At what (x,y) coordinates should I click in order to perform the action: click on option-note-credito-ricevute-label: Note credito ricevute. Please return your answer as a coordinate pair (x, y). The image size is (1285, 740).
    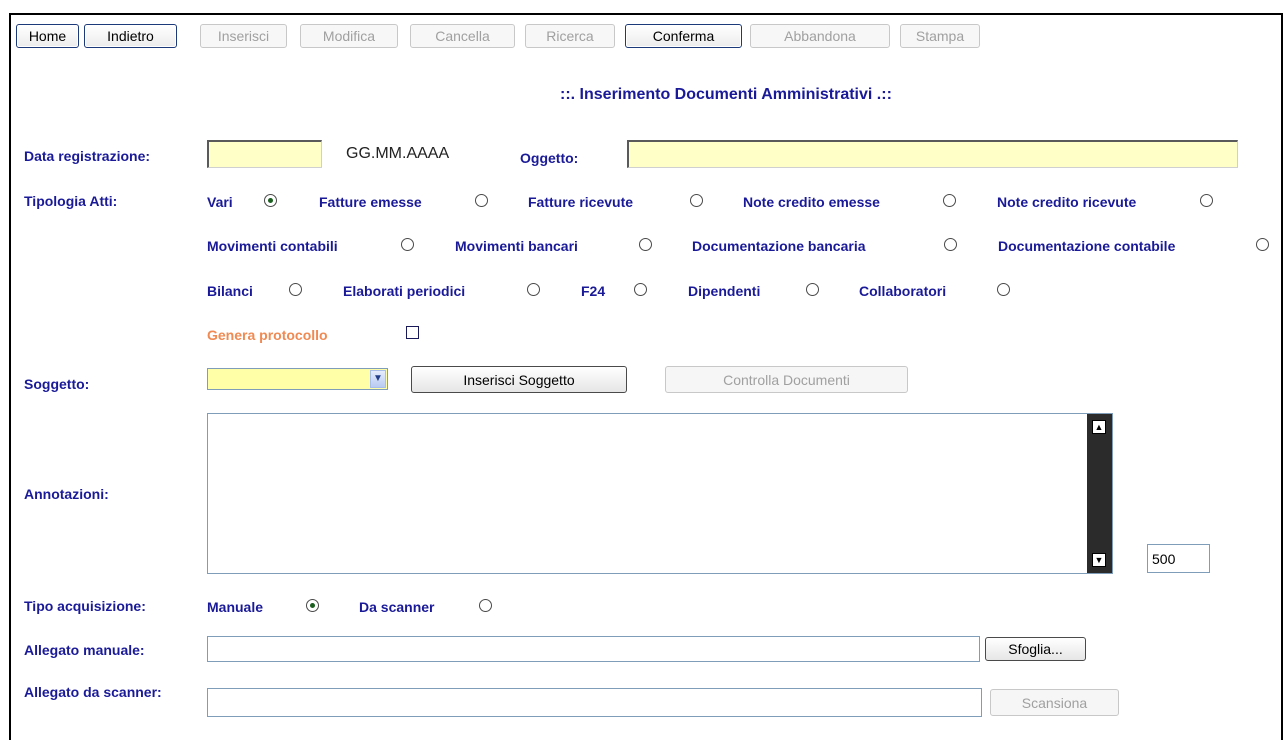
    Looking at the image, I should click on (1067, 202).